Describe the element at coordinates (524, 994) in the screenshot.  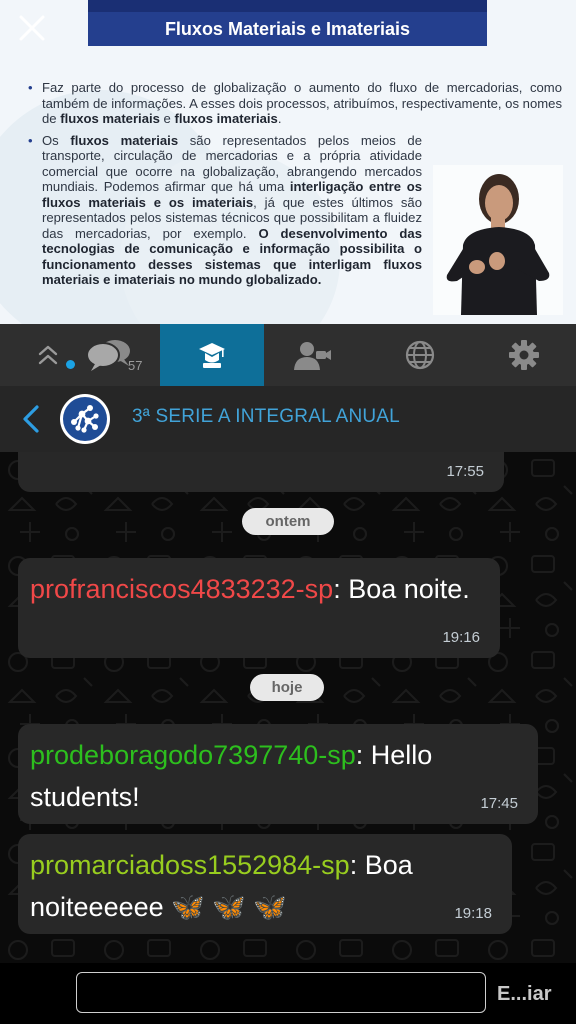
I see `send-button: E...iar` at that location.